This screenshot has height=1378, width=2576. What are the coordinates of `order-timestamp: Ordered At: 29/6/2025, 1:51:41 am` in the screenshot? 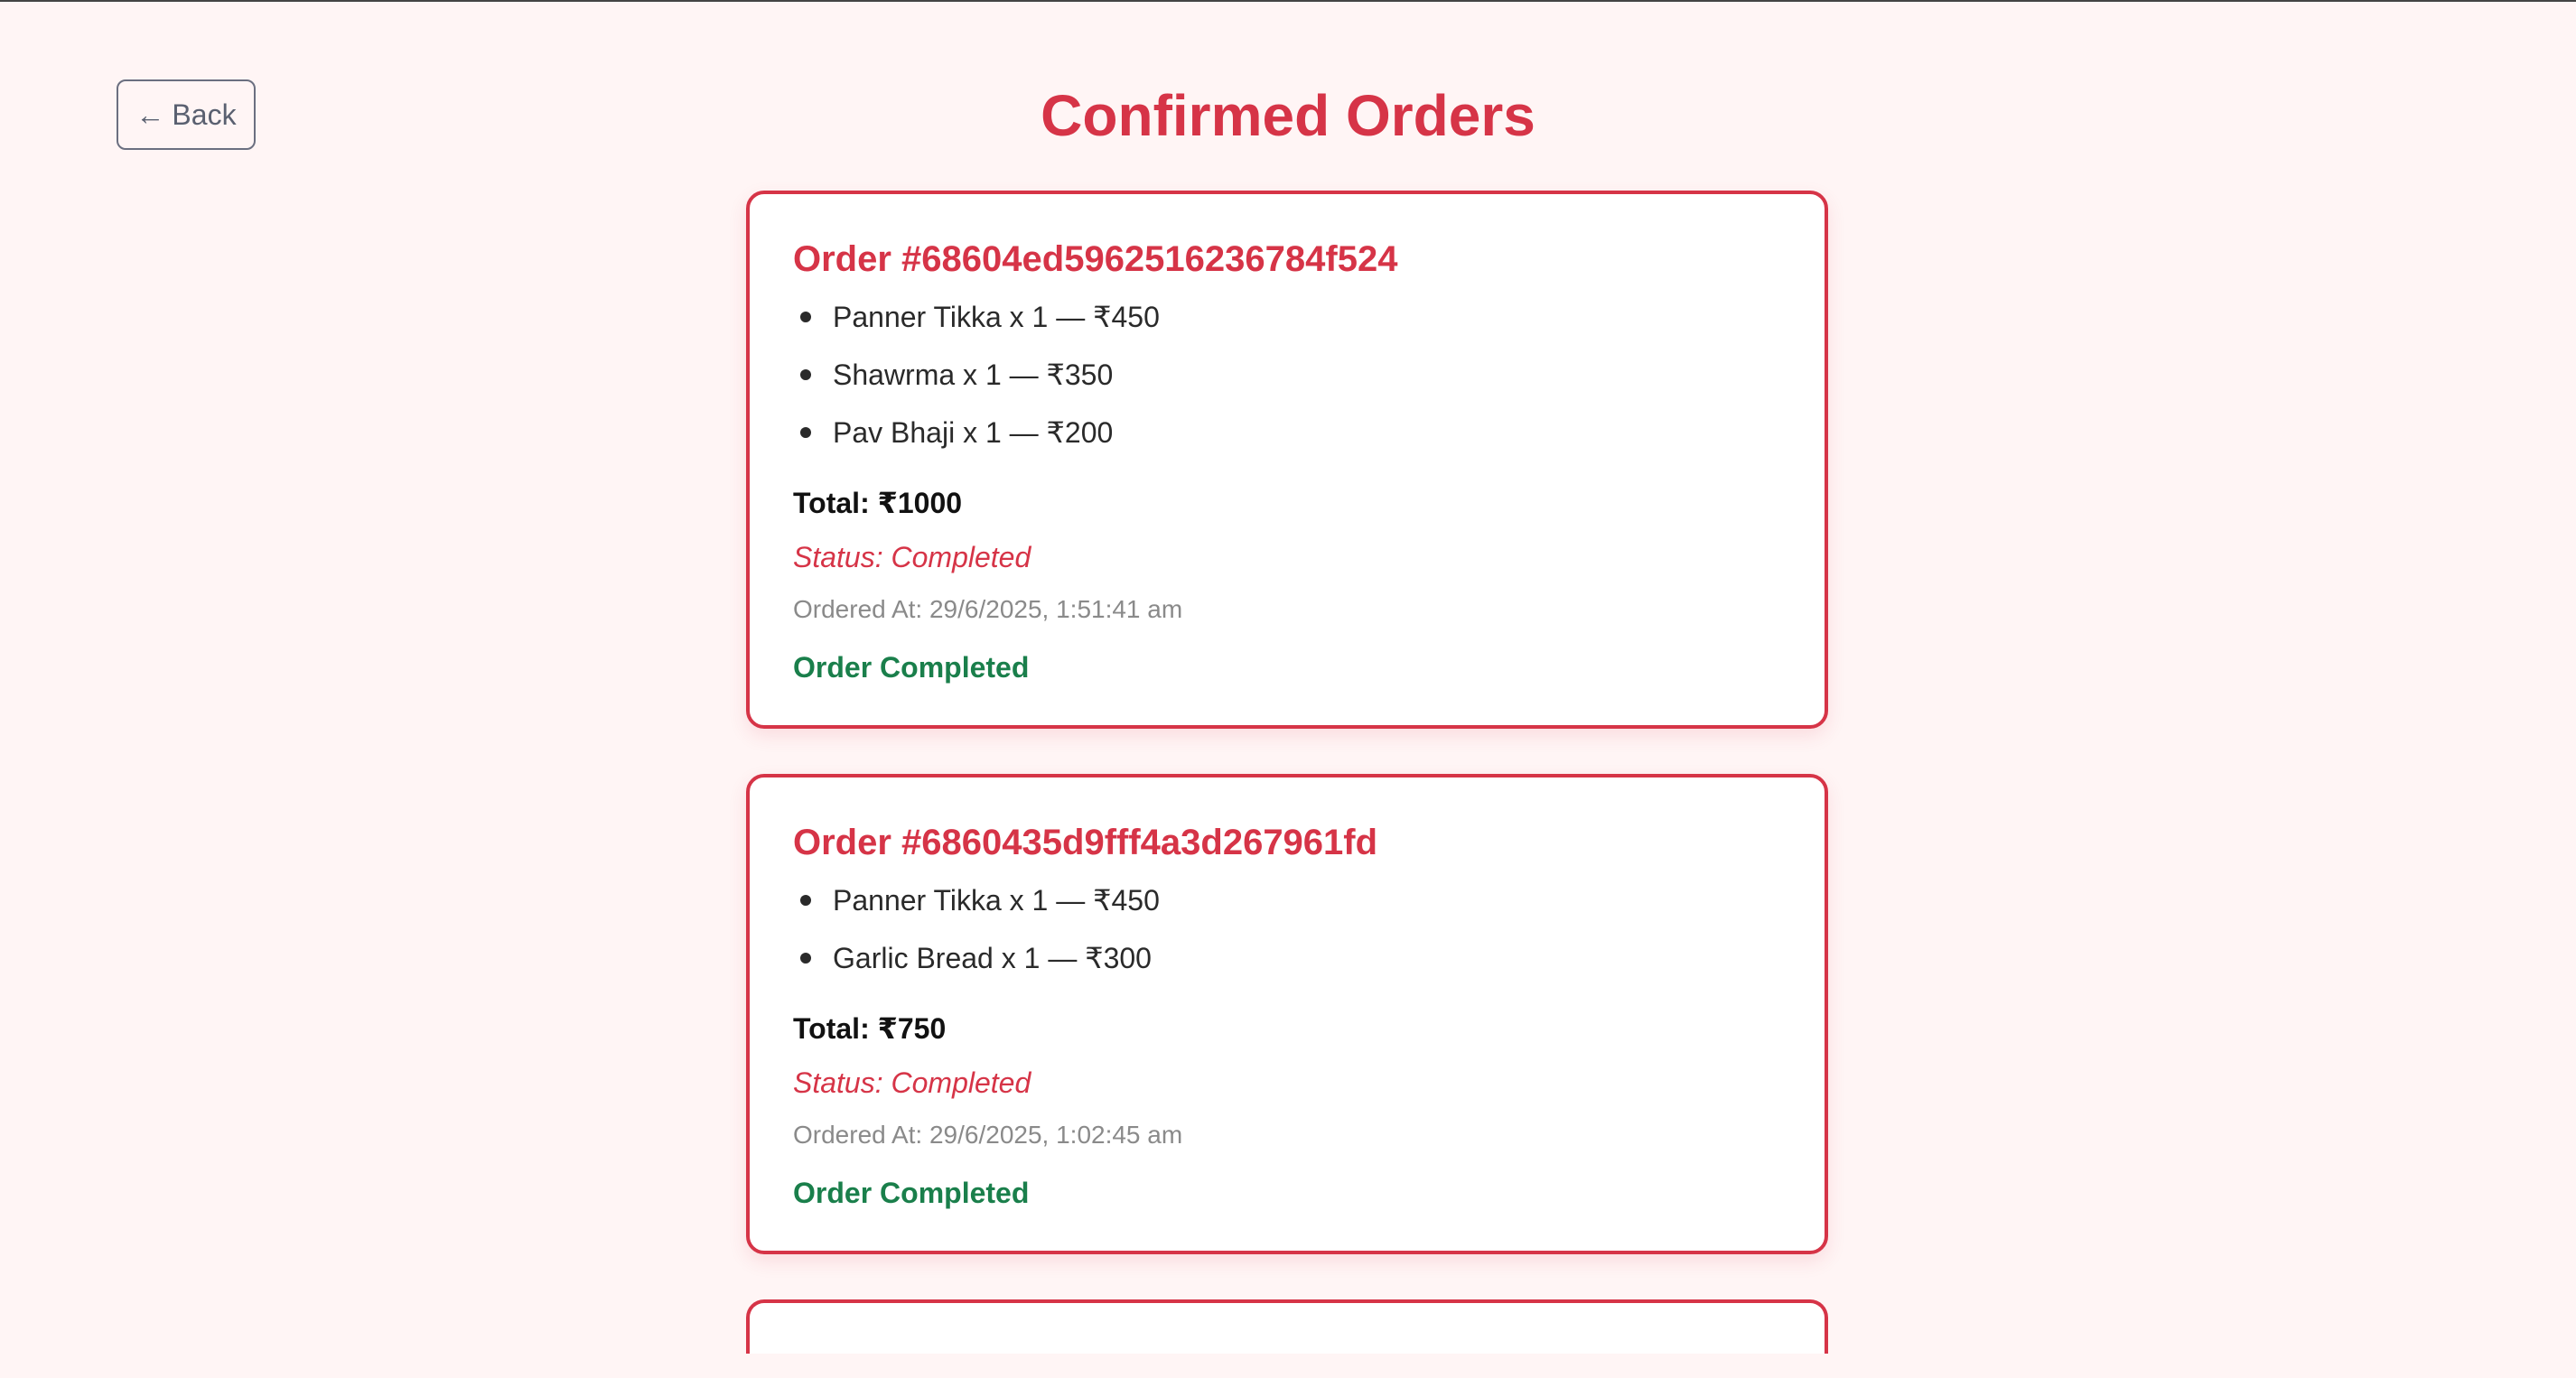 It's located at (988, 609).